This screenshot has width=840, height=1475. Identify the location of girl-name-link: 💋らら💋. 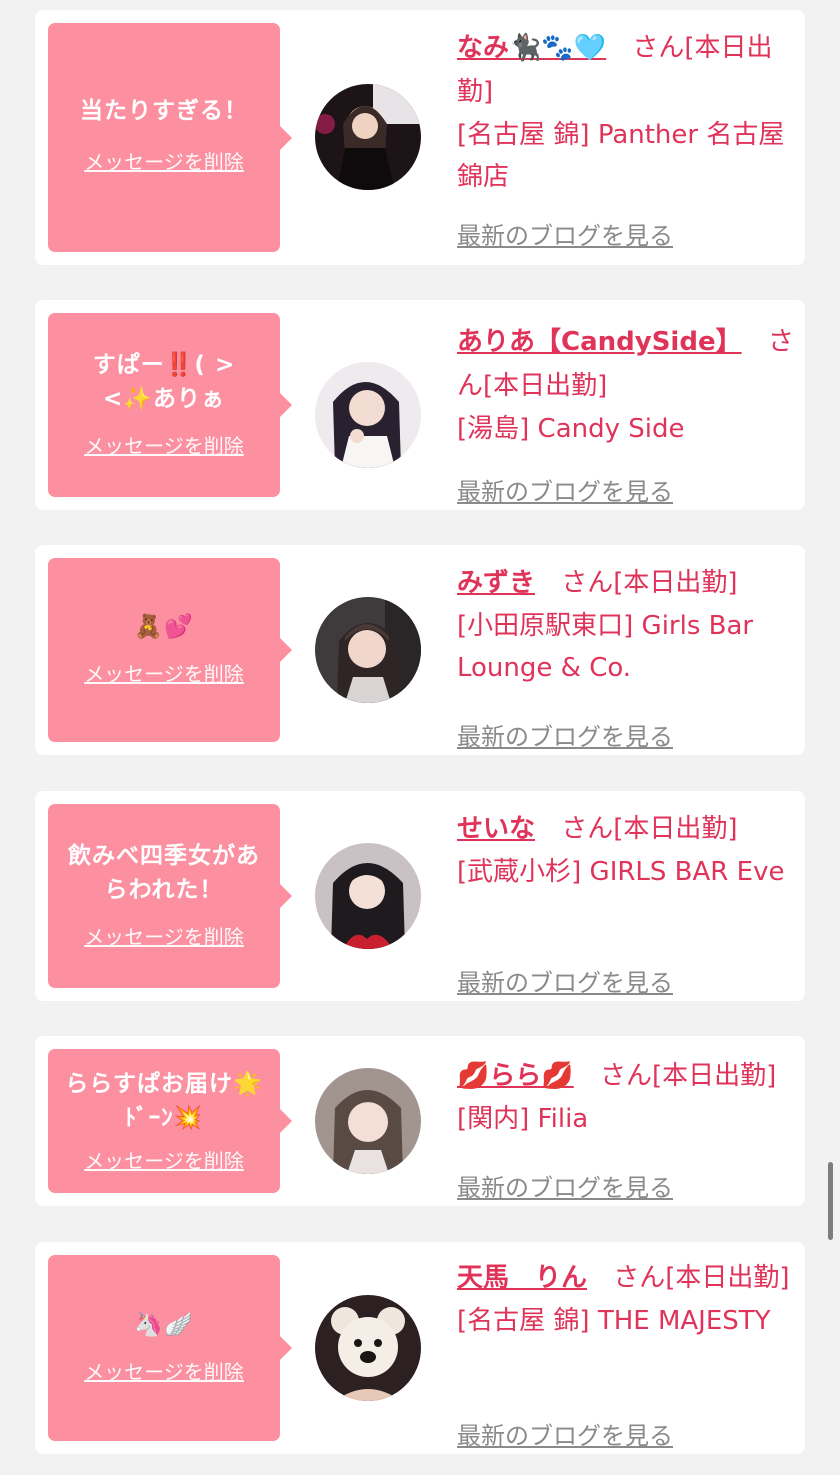
(515, 1076).